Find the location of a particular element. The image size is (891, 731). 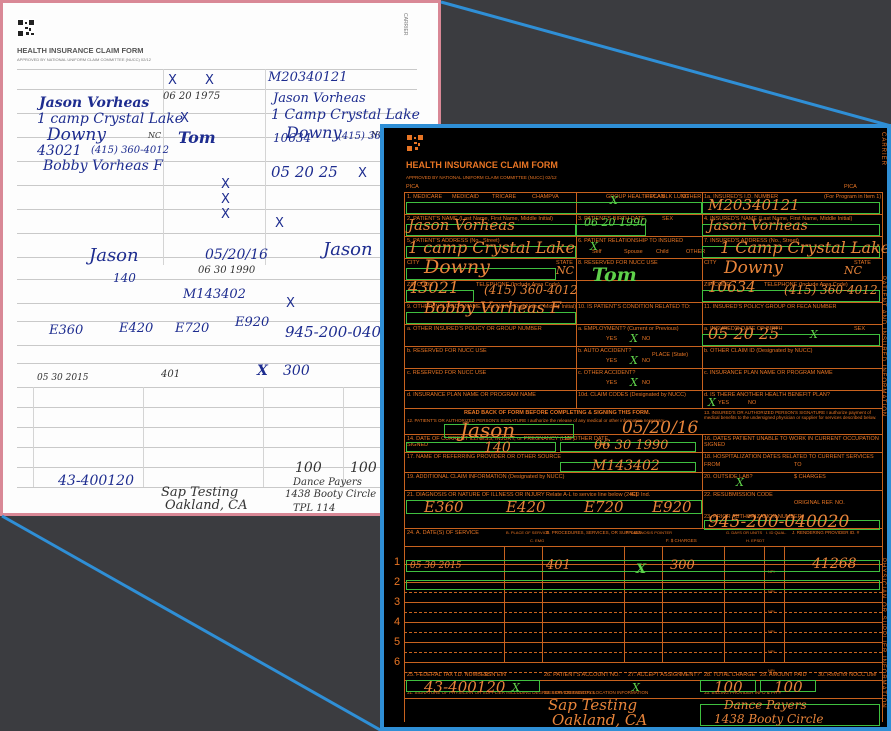

accept-yes-check: X is located at coordinates (636, 687).